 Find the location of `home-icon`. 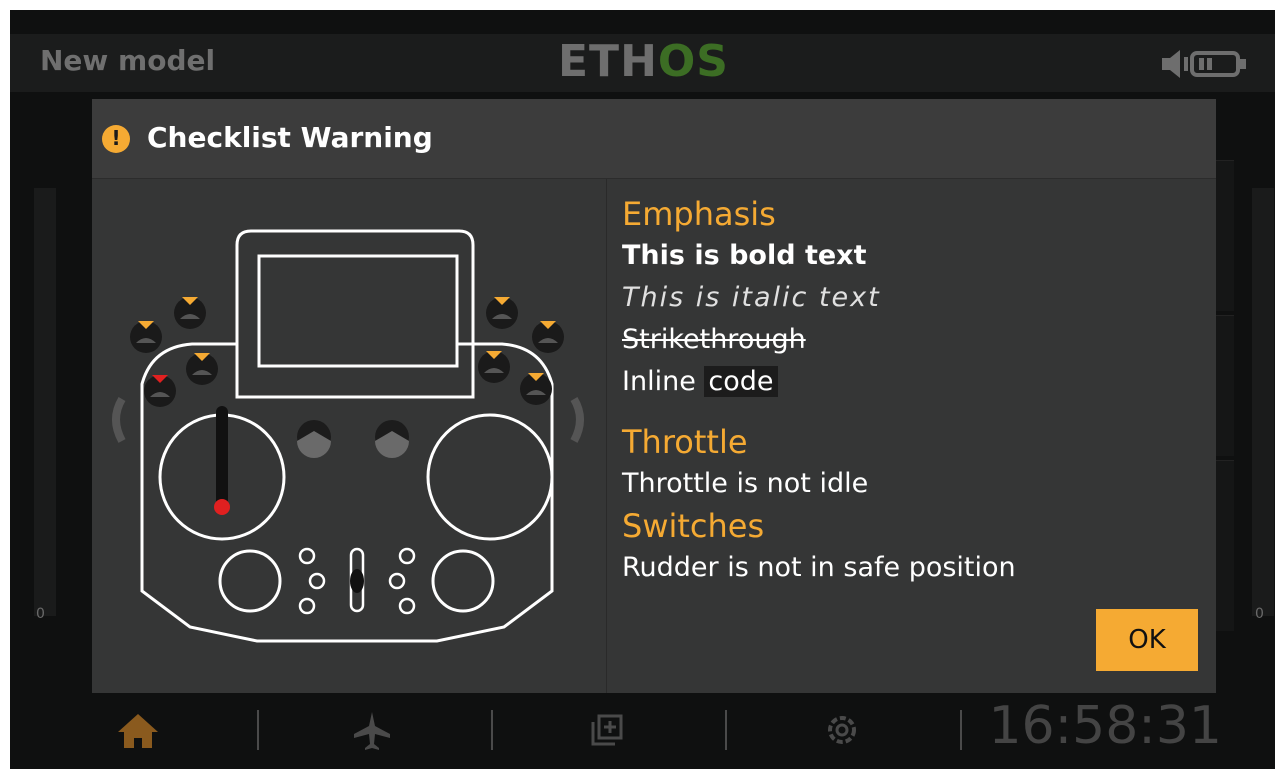

home-icon is located at coordinates (138, 730).